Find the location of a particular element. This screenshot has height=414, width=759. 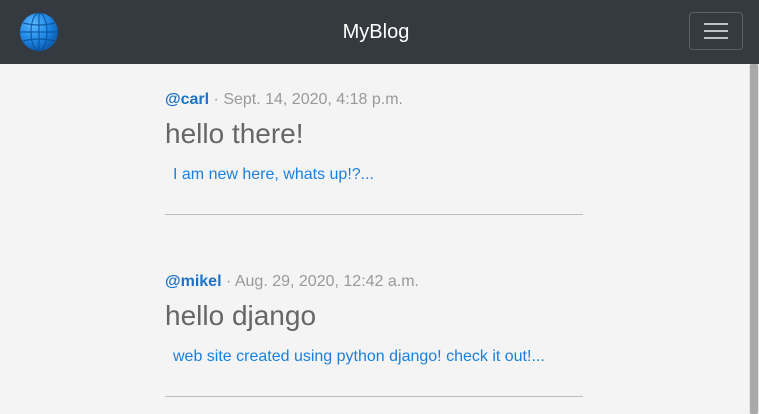

post-meta: @carl · Sept. 14, 2020, 4:18 p.m. is located at coordinates (374, 100).